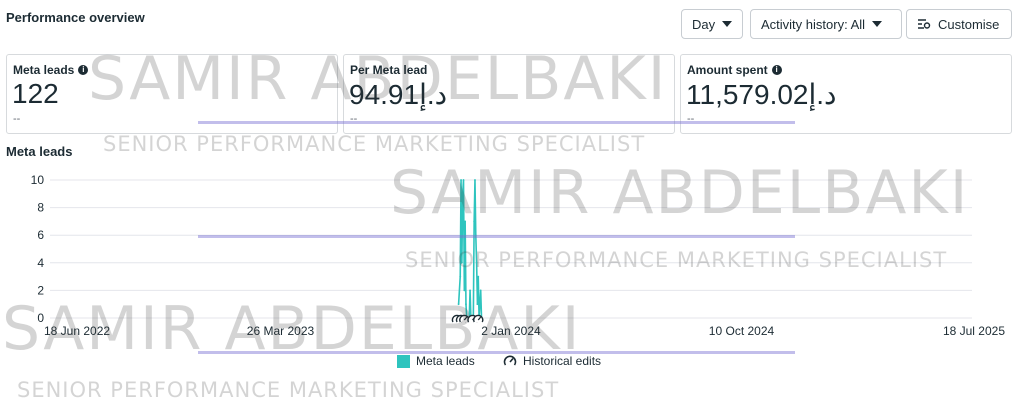  Describe the element at coordinates (761, 94) in the screenshot. I see `metric-value: 11,579.02د.إ` at that location.